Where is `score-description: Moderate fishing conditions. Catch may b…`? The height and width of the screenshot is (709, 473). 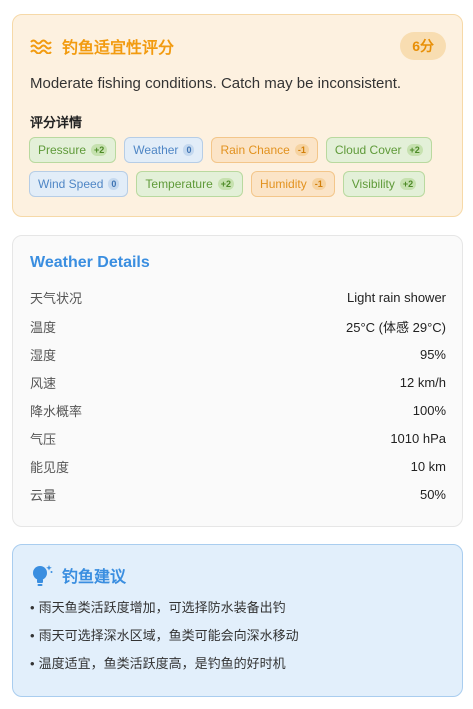 score-description: Moderate fishing conditions. Catch may b… is located at coordinates (216, 83).